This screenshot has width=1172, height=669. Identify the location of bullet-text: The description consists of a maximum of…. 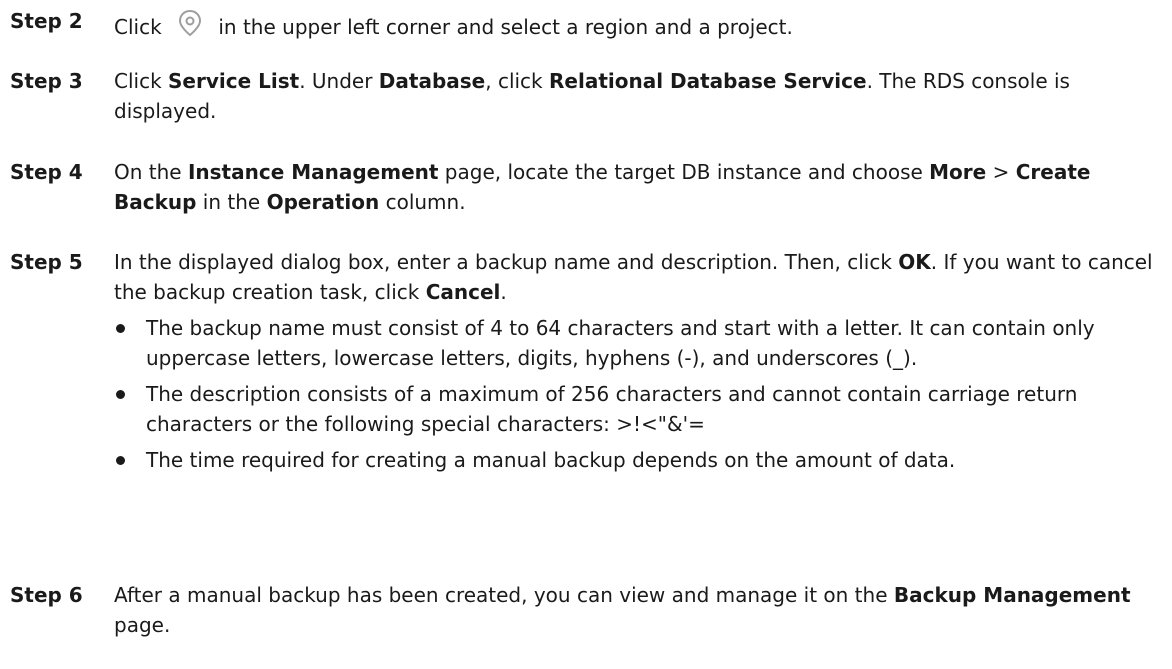
(612, 409).